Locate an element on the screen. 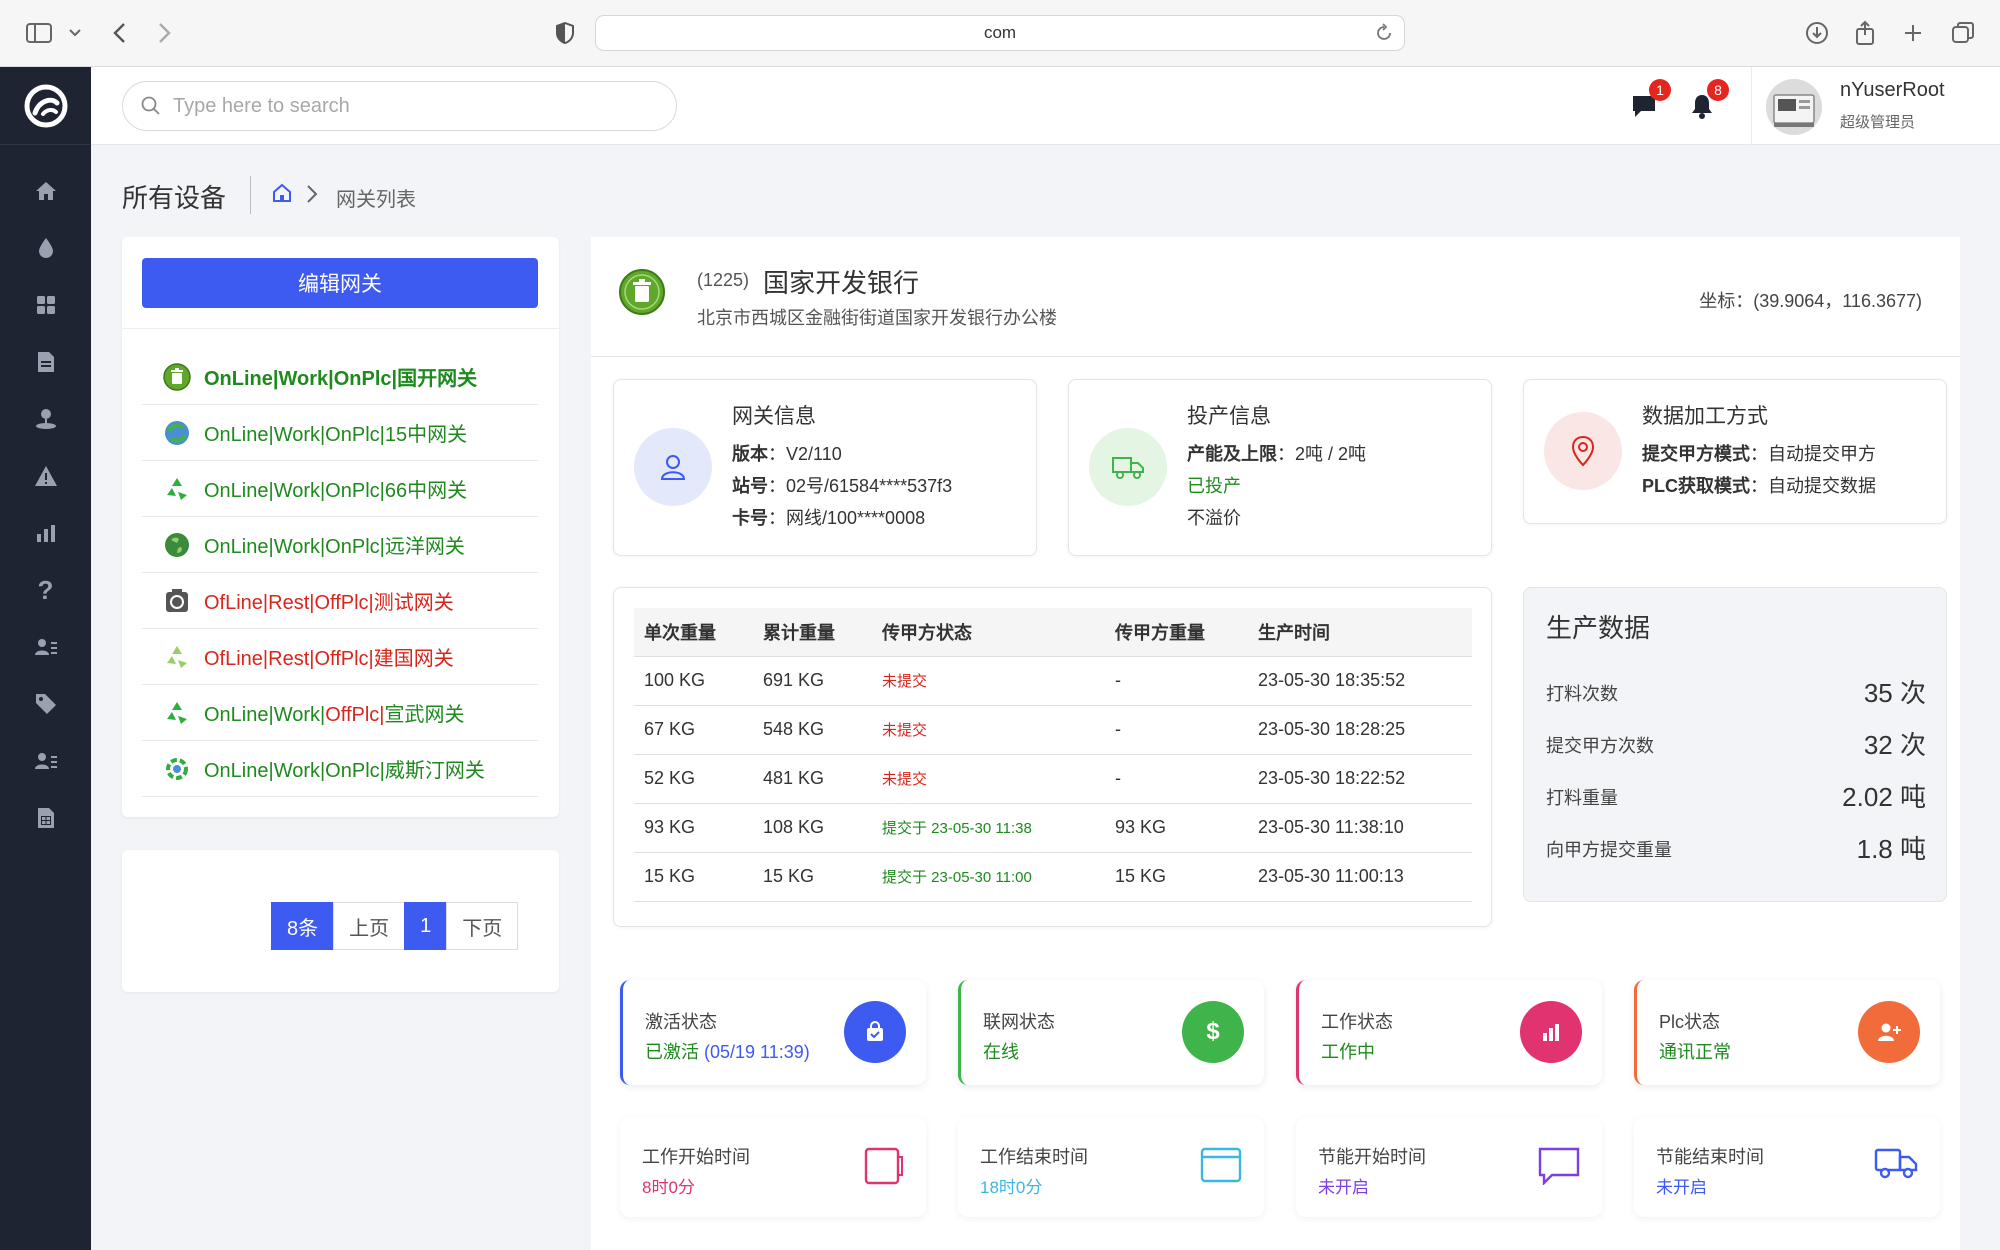  time-value: 未开启 is located at coordinates (1681, 1187).